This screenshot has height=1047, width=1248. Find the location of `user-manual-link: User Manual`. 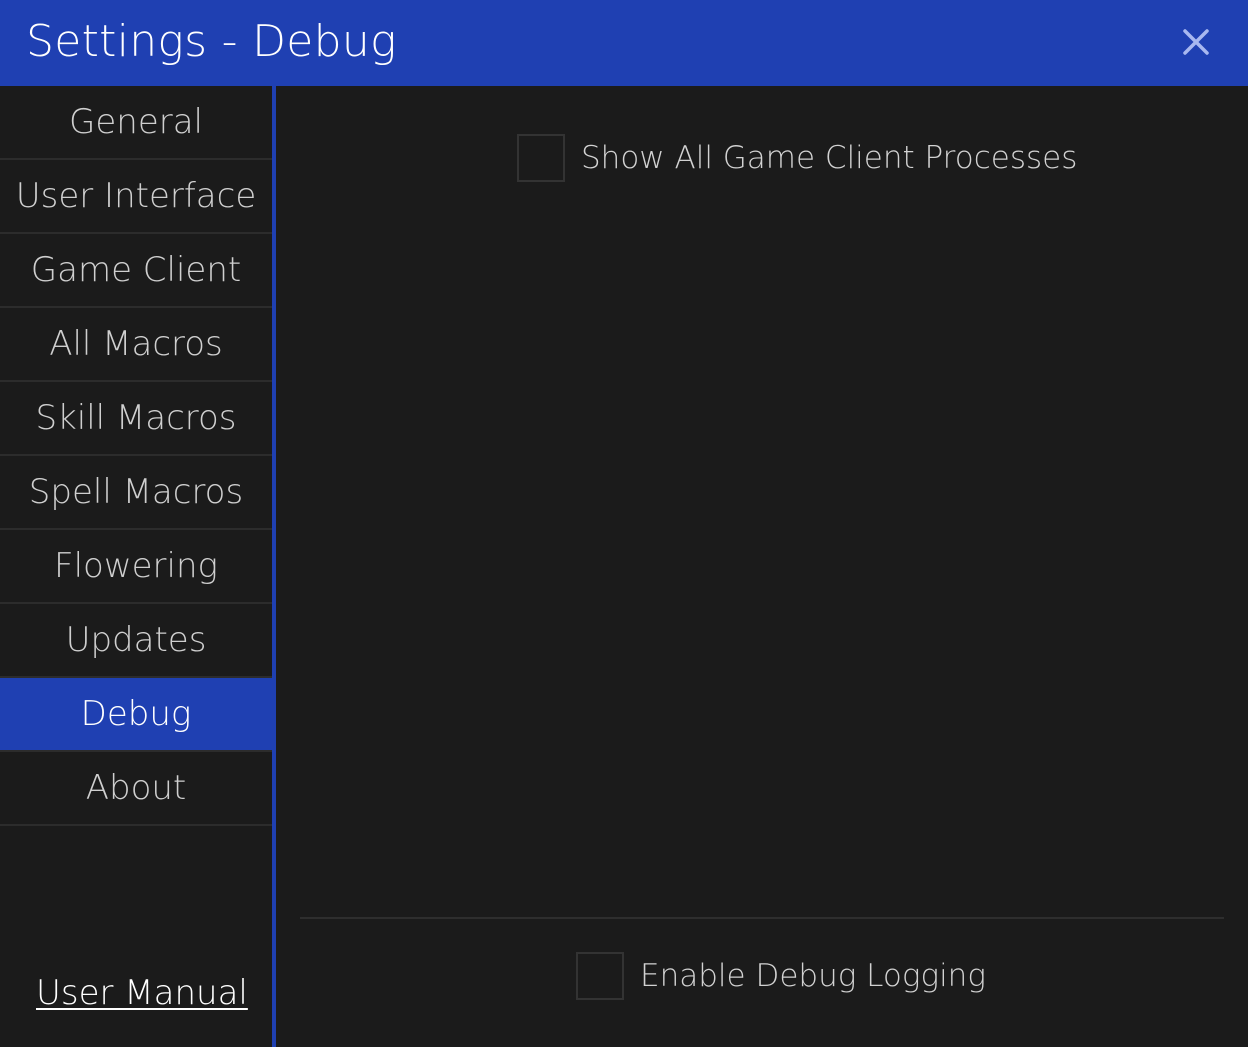

user-manual-link: User Manual is located at coordinates (142, 993).